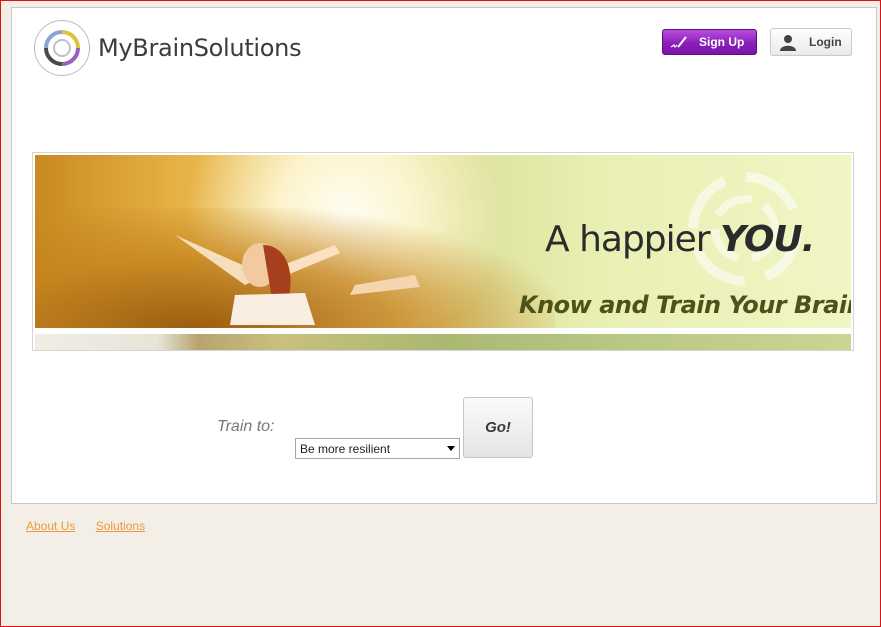 This screenshot has width=881, height=627. What do you see at coordinates (825, 42) in the screenshot?
I see `login-label: Login` at bounding box center [825, 42].